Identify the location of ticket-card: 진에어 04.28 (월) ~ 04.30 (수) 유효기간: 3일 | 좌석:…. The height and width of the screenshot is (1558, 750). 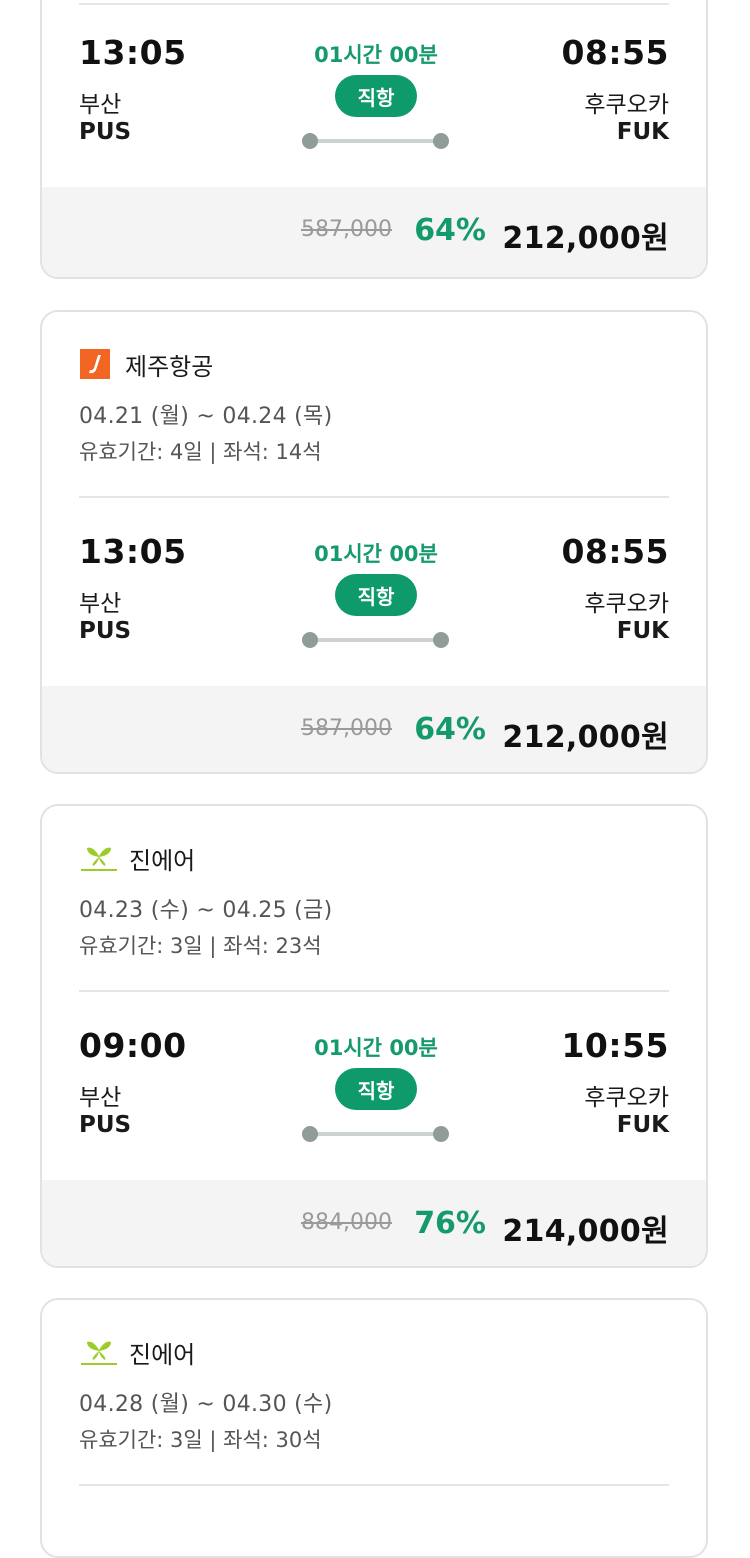
(374, 1428).